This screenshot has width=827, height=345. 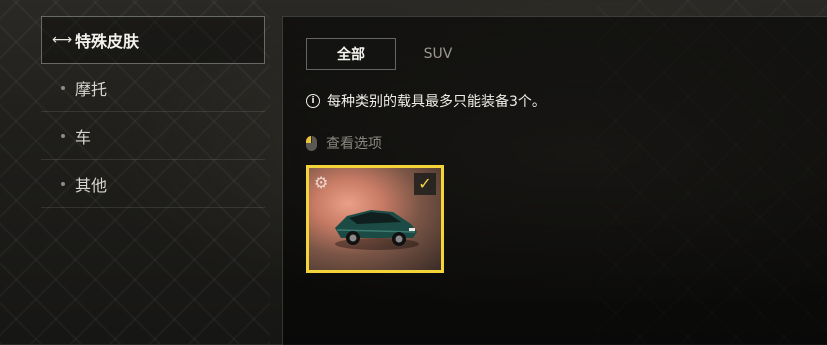 What do you see at coordinates (351, 54) in the screenshot?
I see `tab-all: 全部` at bounding box center [351, 54].